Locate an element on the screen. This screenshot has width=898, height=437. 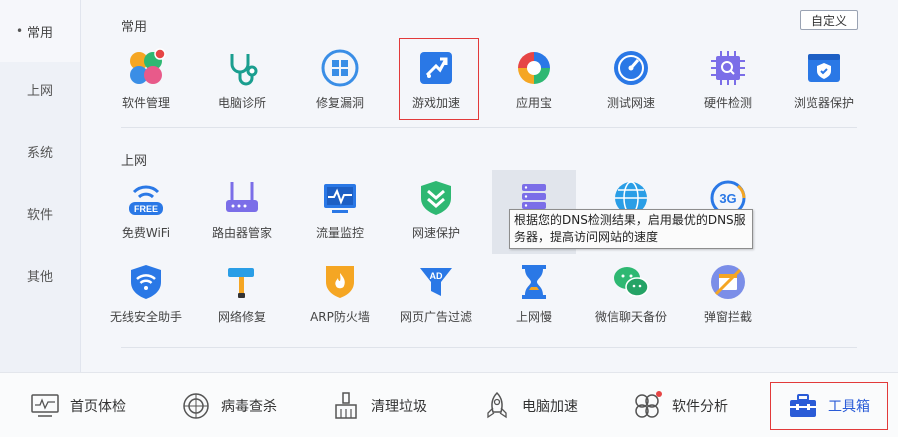
nav-label: 首页体检 is located at coordinates (98, 406).